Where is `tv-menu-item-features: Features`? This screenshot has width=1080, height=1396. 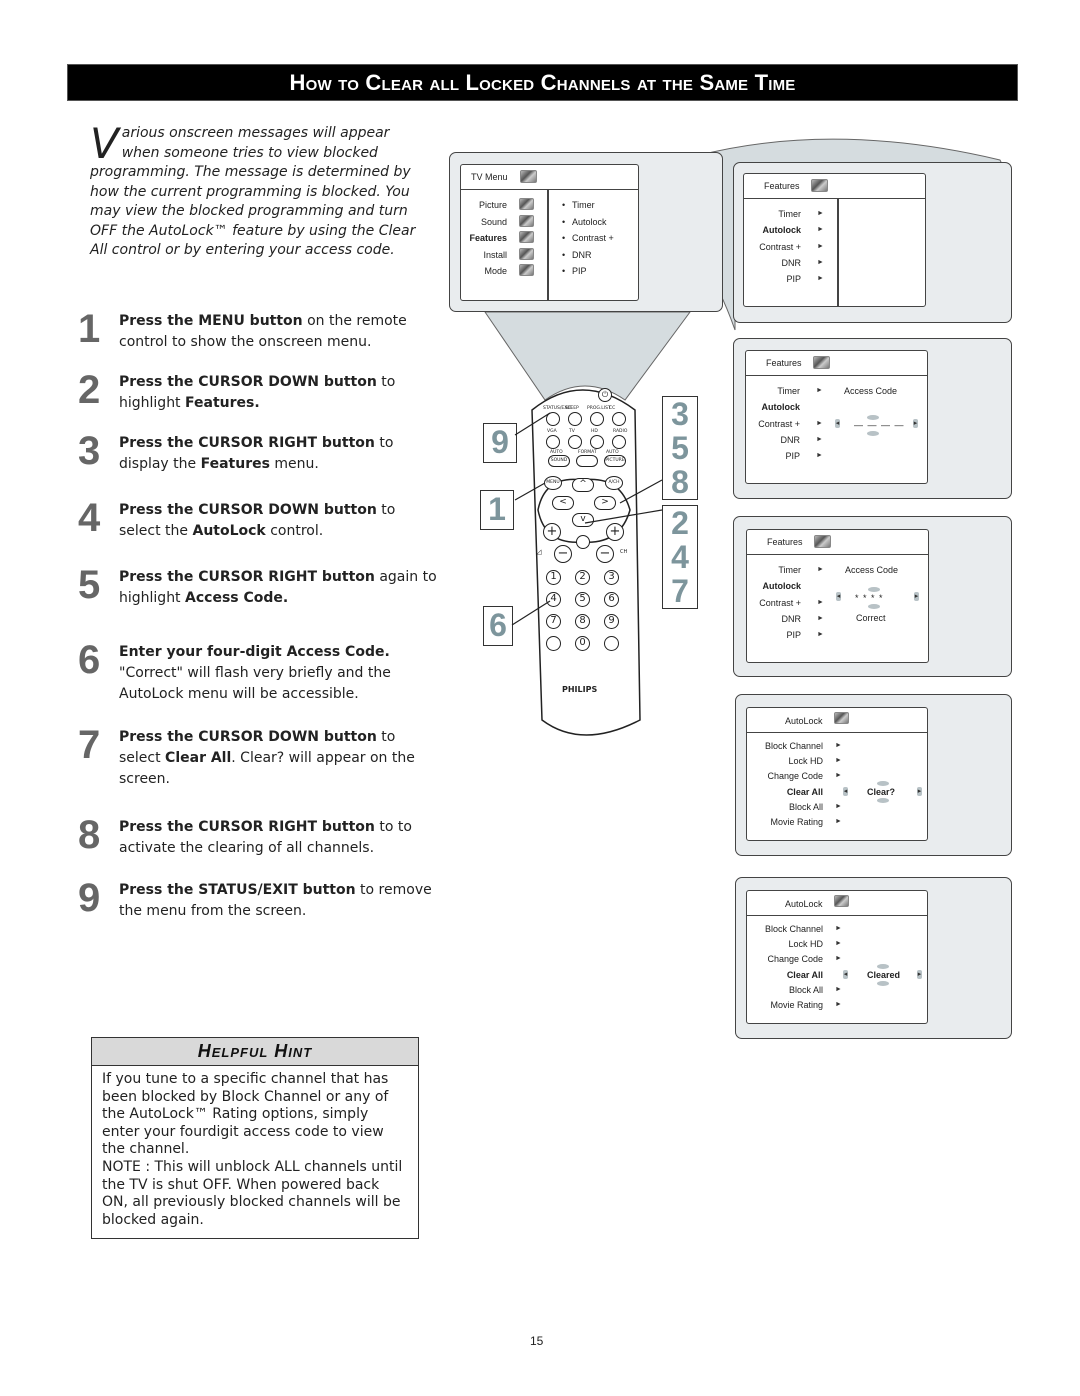
tv-menu-item-features: Features is located at coordinates (488, 238).